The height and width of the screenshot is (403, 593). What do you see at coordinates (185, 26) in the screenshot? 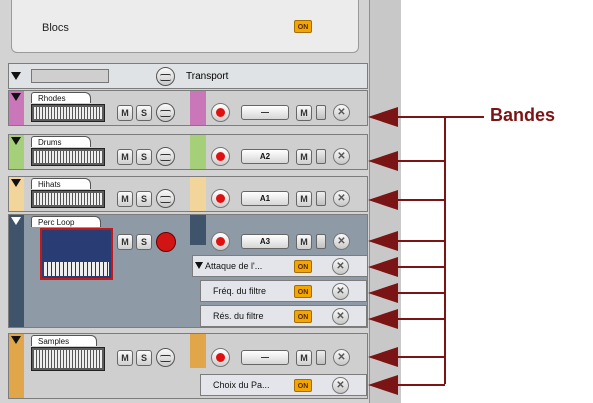
I see `blocs-track: Blocs ON` at bounding box center [185, 26].